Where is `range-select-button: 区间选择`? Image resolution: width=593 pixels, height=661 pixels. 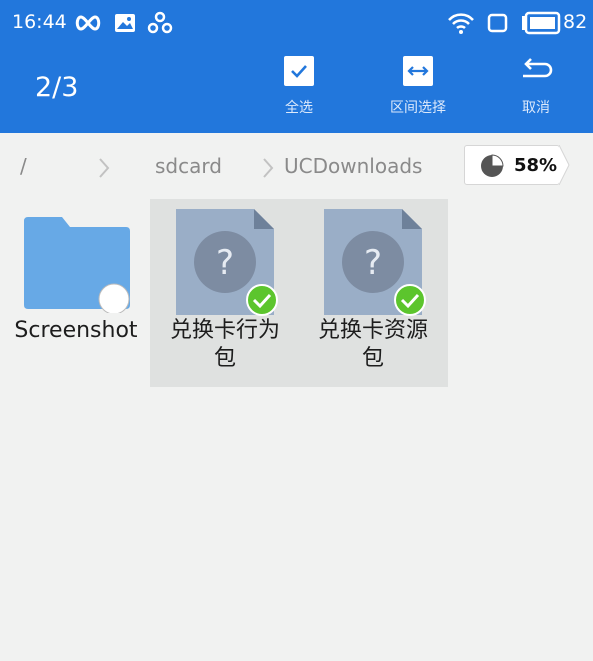
range-select-button: 区间选择 is located at coordinates (418, 86).